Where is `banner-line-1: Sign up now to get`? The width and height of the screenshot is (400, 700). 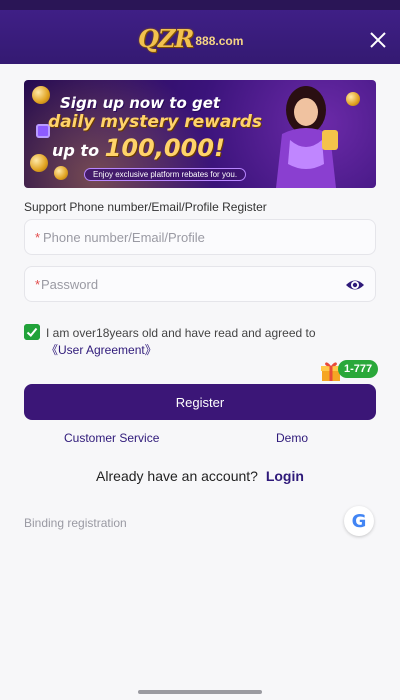
banner-line-1: Sign up now to get is located at coordinates (140, 103).